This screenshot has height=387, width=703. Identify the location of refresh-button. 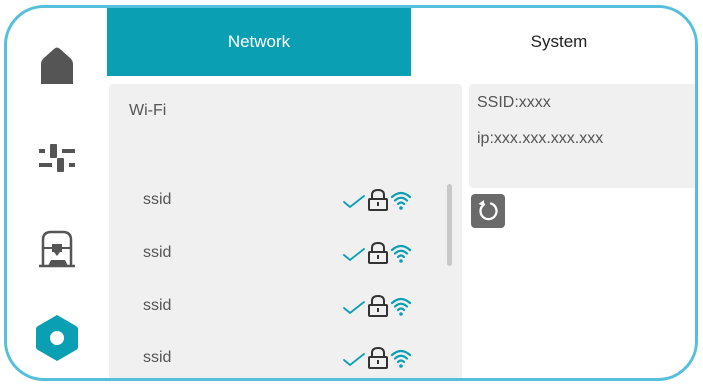
(488, 211).